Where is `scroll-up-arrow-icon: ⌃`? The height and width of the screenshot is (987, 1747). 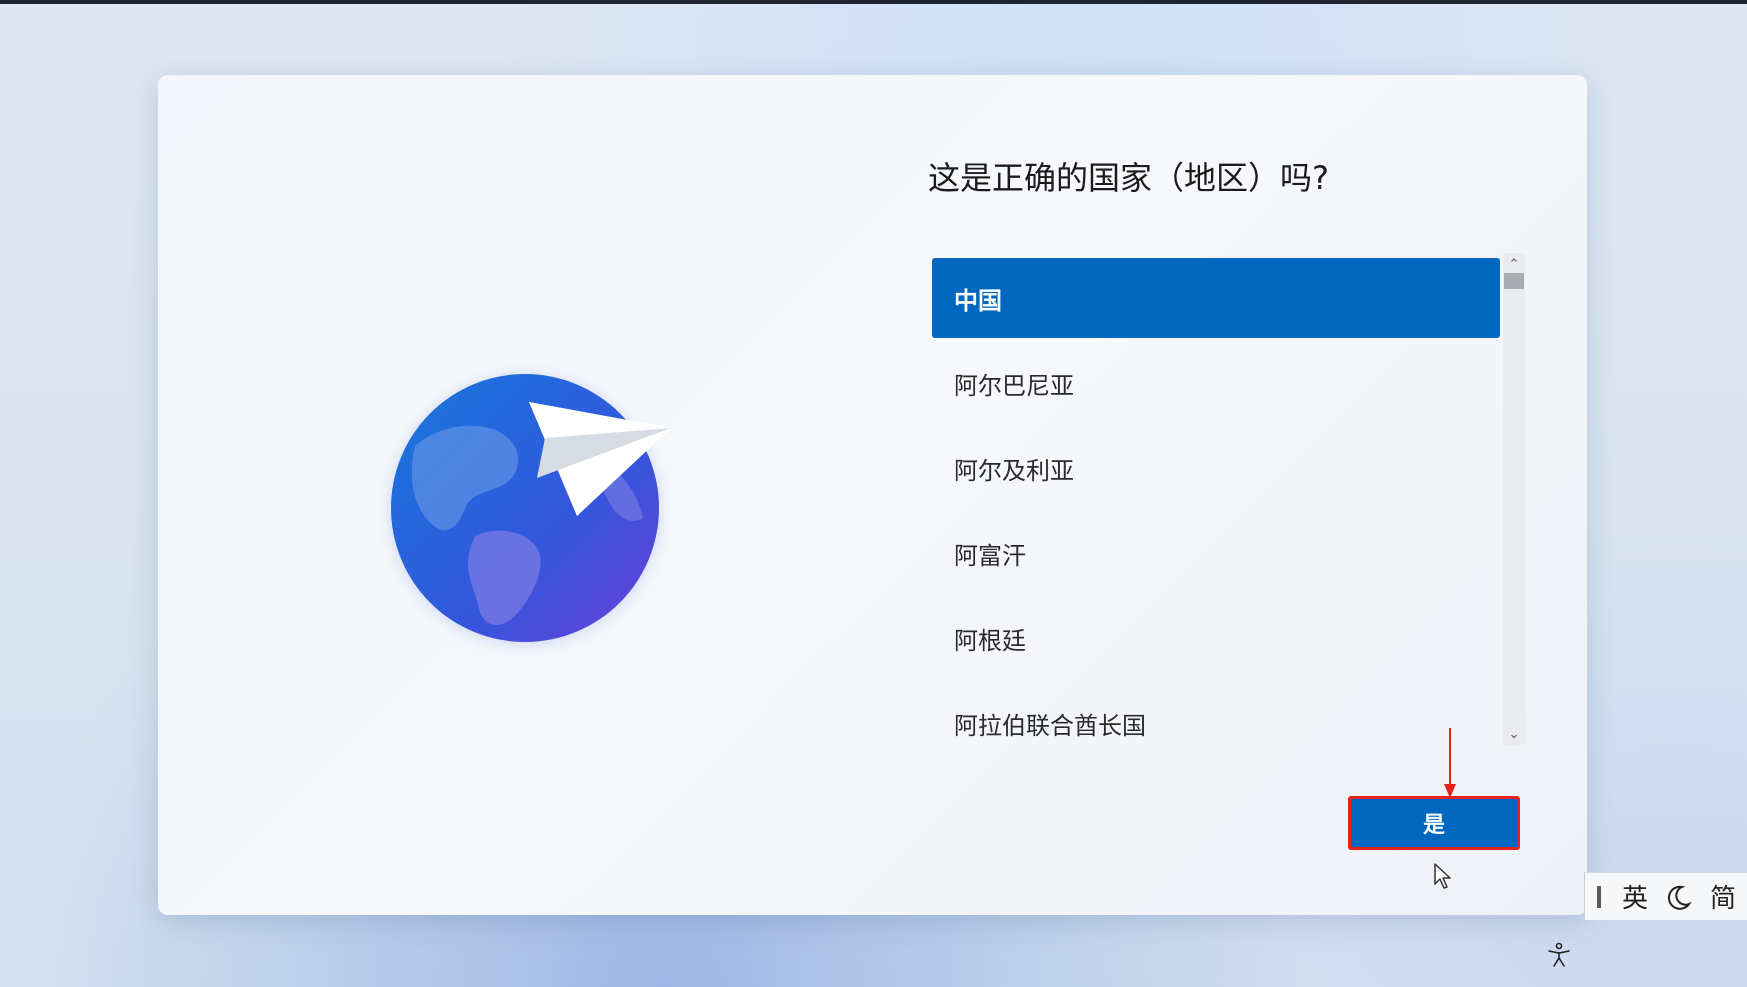
scroll-up-arrow-icon: ⌃ is located at coordinates (1514, 264).